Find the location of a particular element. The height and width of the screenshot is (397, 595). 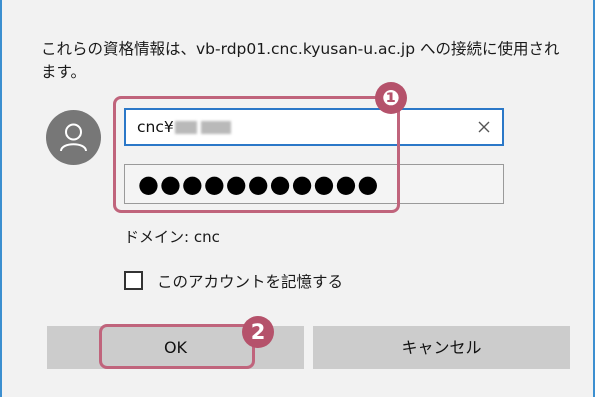

step-badge-2: 2 is located at coordinates (258, 332).